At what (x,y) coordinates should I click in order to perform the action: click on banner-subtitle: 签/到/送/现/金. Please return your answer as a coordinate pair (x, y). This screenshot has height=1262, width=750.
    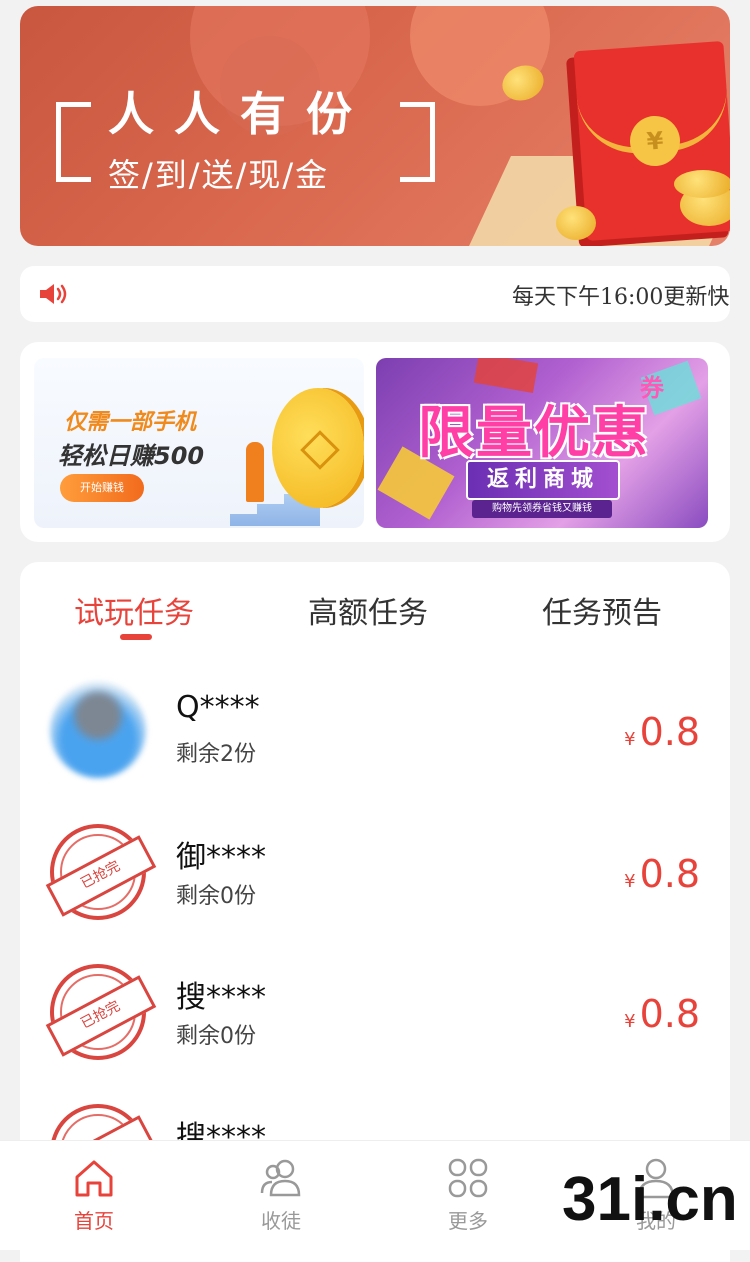
    Looking at the image, I should click on (219, 175).